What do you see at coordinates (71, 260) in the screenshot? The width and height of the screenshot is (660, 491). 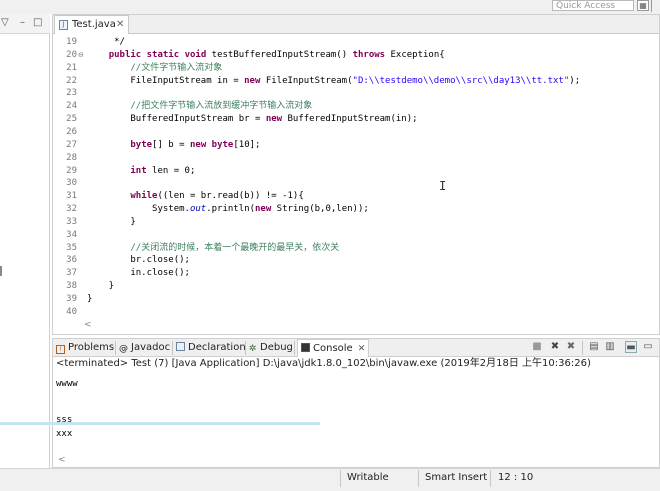 I see `line-number: 36` at bounding box center [71, 260].